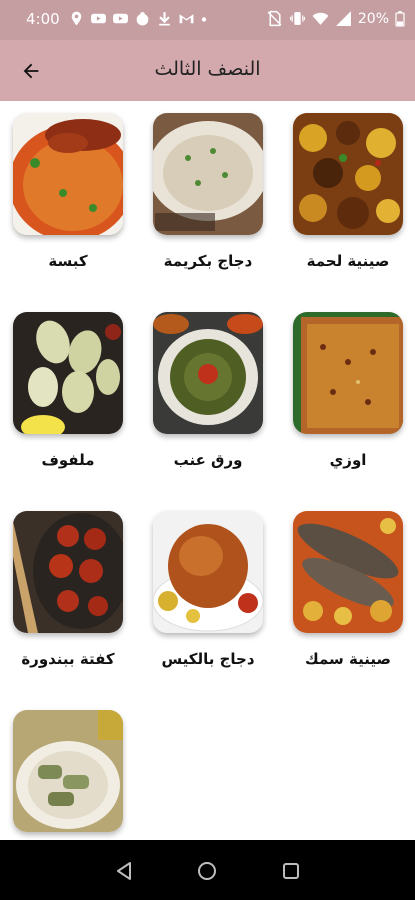 The height and width of the screenshot is (900, 415). Describe the element at coordinates (343, 18) in the screenshot. I see `signal-icon` at that location.